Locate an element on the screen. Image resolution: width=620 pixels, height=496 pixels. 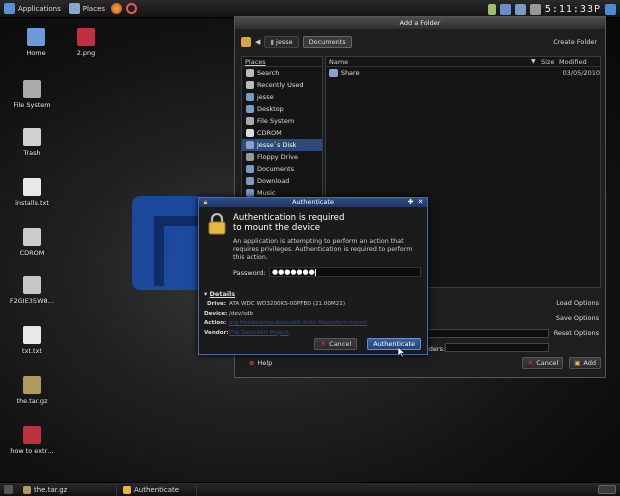
place-item: Floppy Drive is located at coordinates (282, 157).